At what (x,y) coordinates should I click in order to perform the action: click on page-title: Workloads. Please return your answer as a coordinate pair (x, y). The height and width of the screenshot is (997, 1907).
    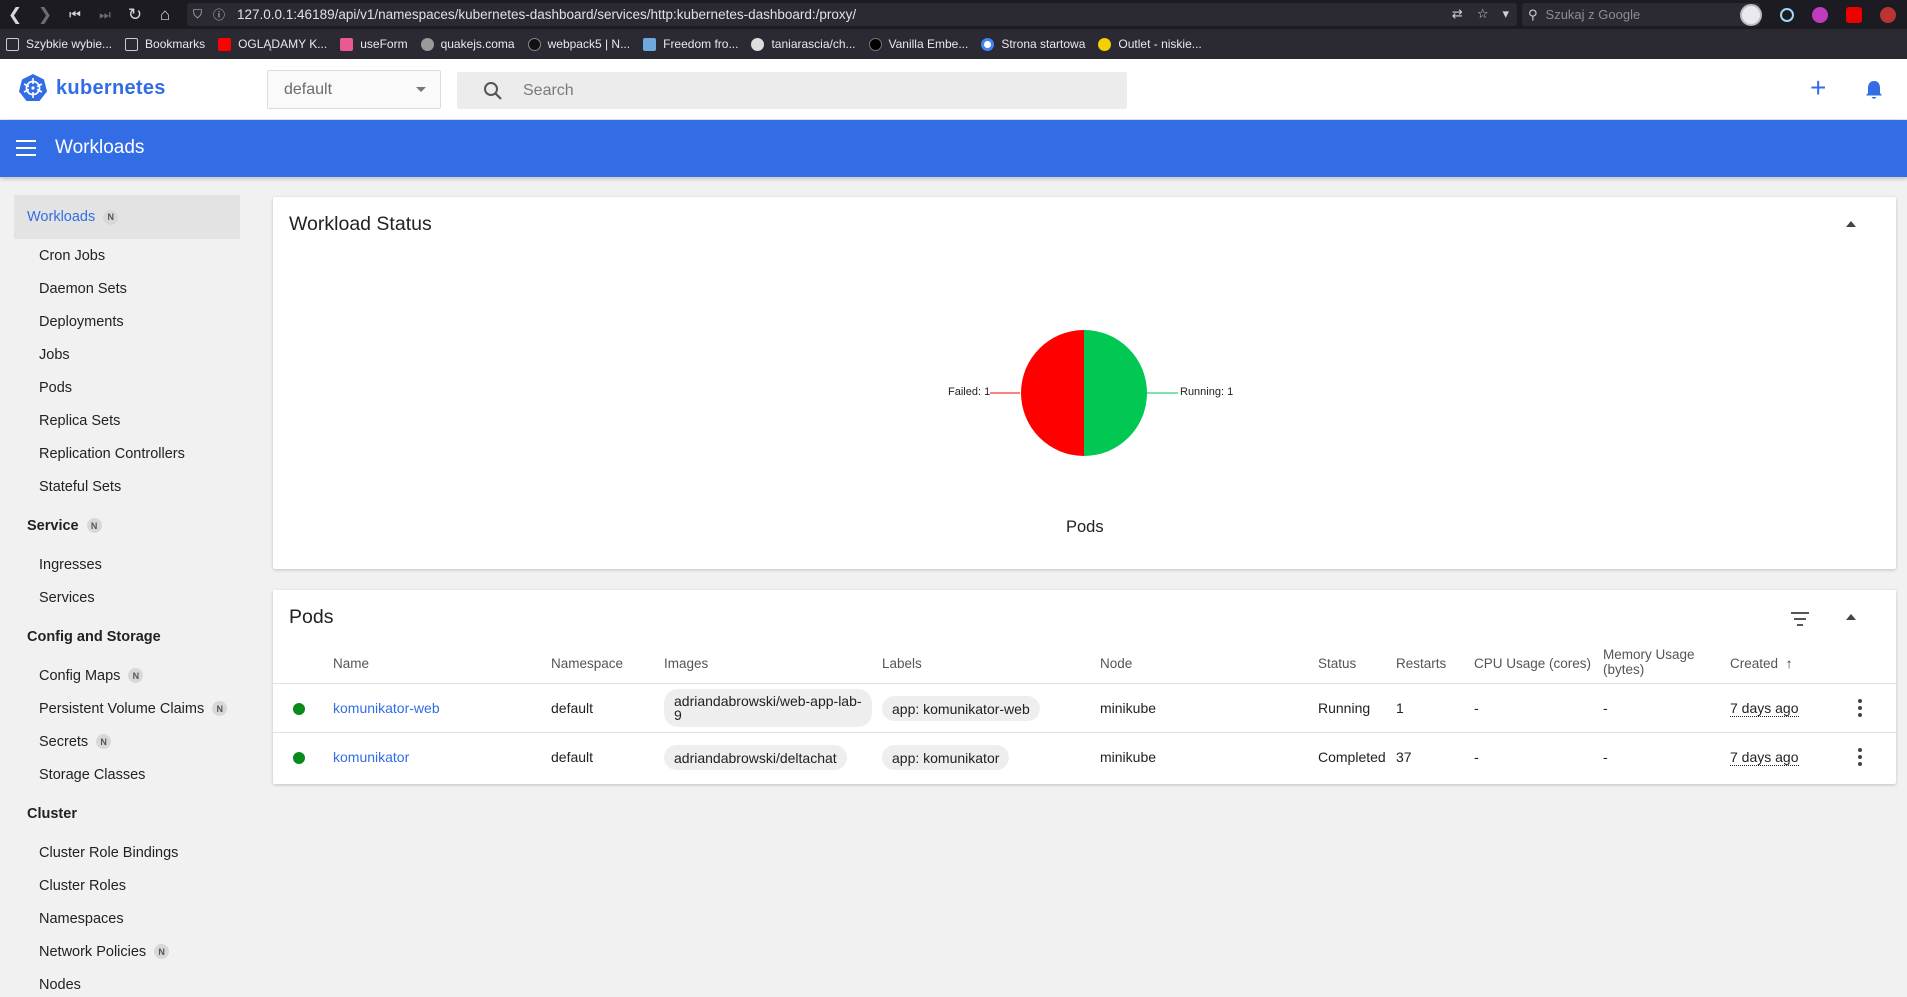
    Looking at the image, I should click on (100, 147).